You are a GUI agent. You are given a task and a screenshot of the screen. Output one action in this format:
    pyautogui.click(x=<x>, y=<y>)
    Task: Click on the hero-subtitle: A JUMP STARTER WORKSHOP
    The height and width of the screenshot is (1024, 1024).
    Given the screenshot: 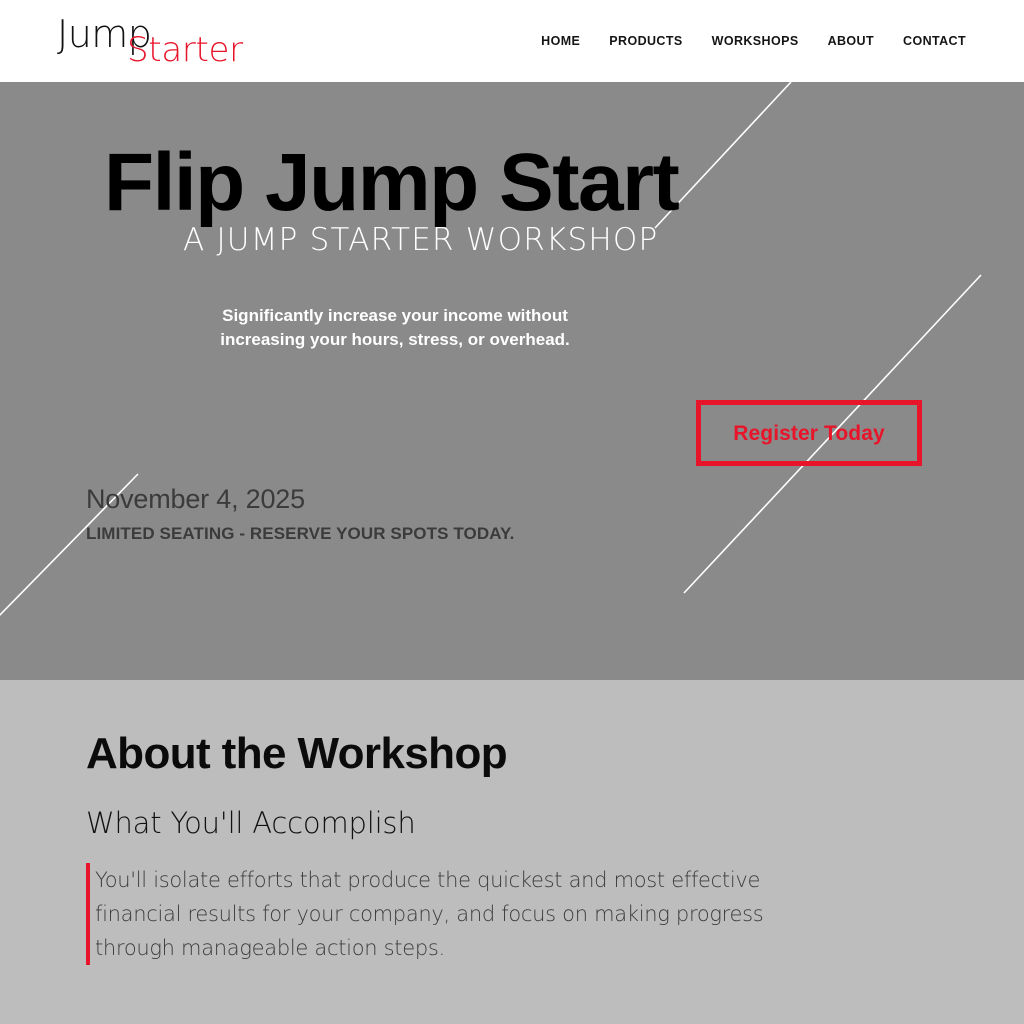 What is the action you would take?
    pyautogui.click(x=421, y=240)
    